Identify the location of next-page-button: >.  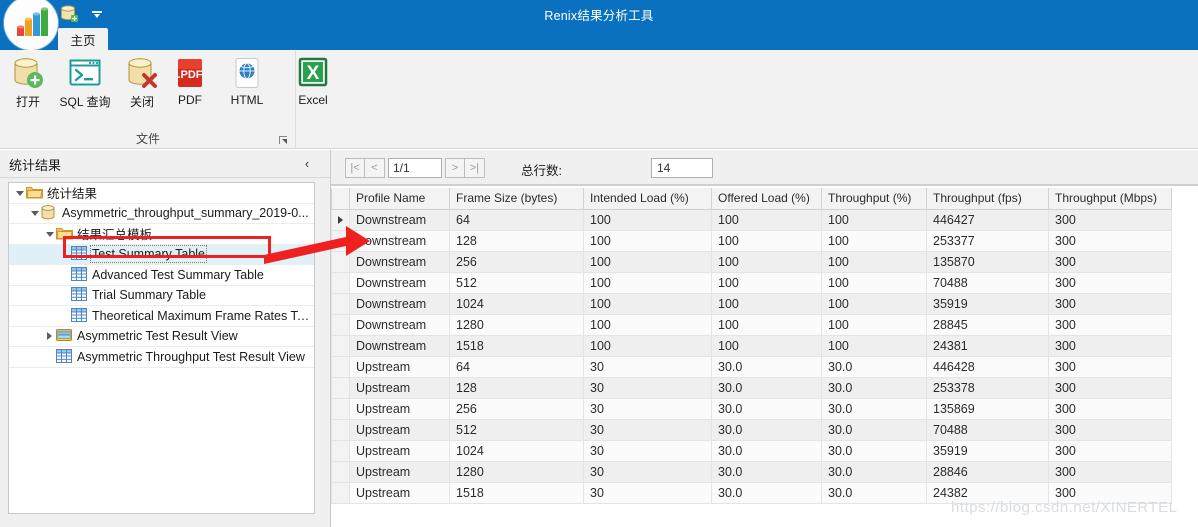
(455, 168).